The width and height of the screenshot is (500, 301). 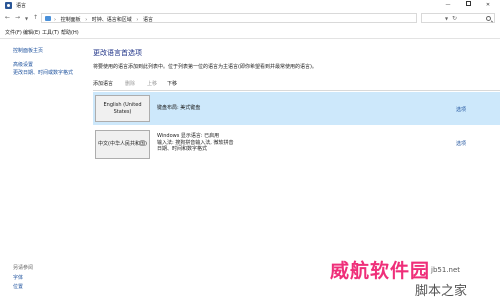 What do you see at coordinates (488, 5) in the screenshot?
I see `close-button: ✕` at bounding box center [488, 5].